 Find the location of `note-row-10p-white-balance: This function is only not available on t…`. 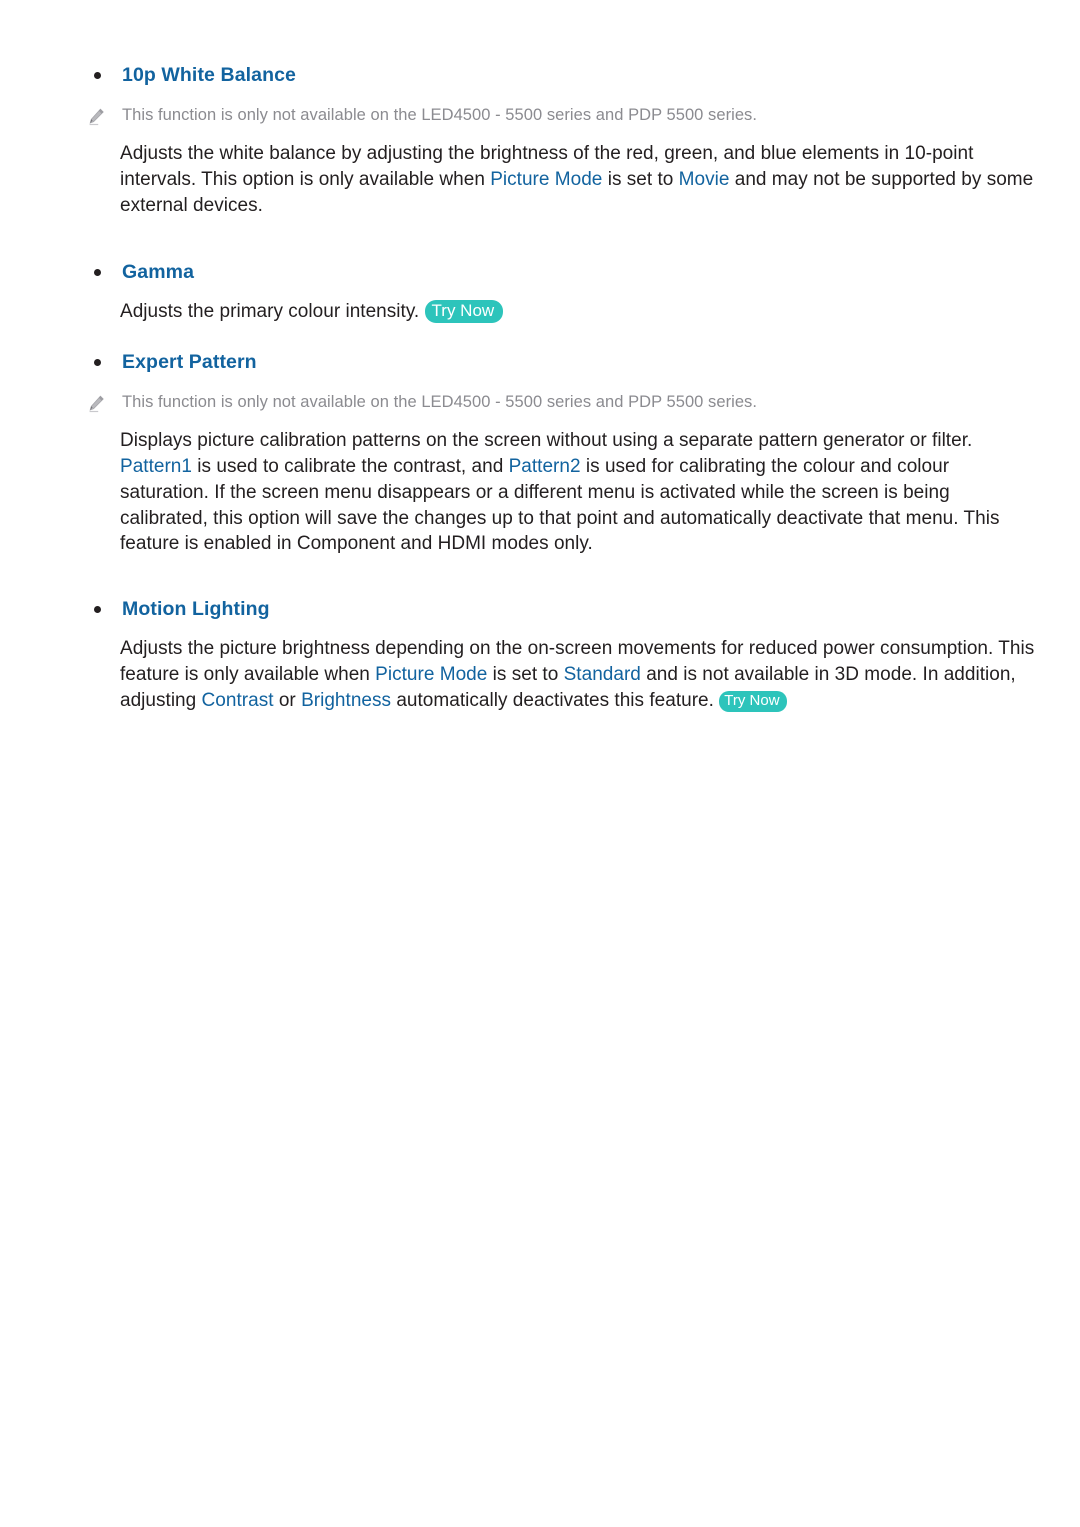

note-row-10p-white-balance: This function is only not available on t… is located at coordinates (540, 117).